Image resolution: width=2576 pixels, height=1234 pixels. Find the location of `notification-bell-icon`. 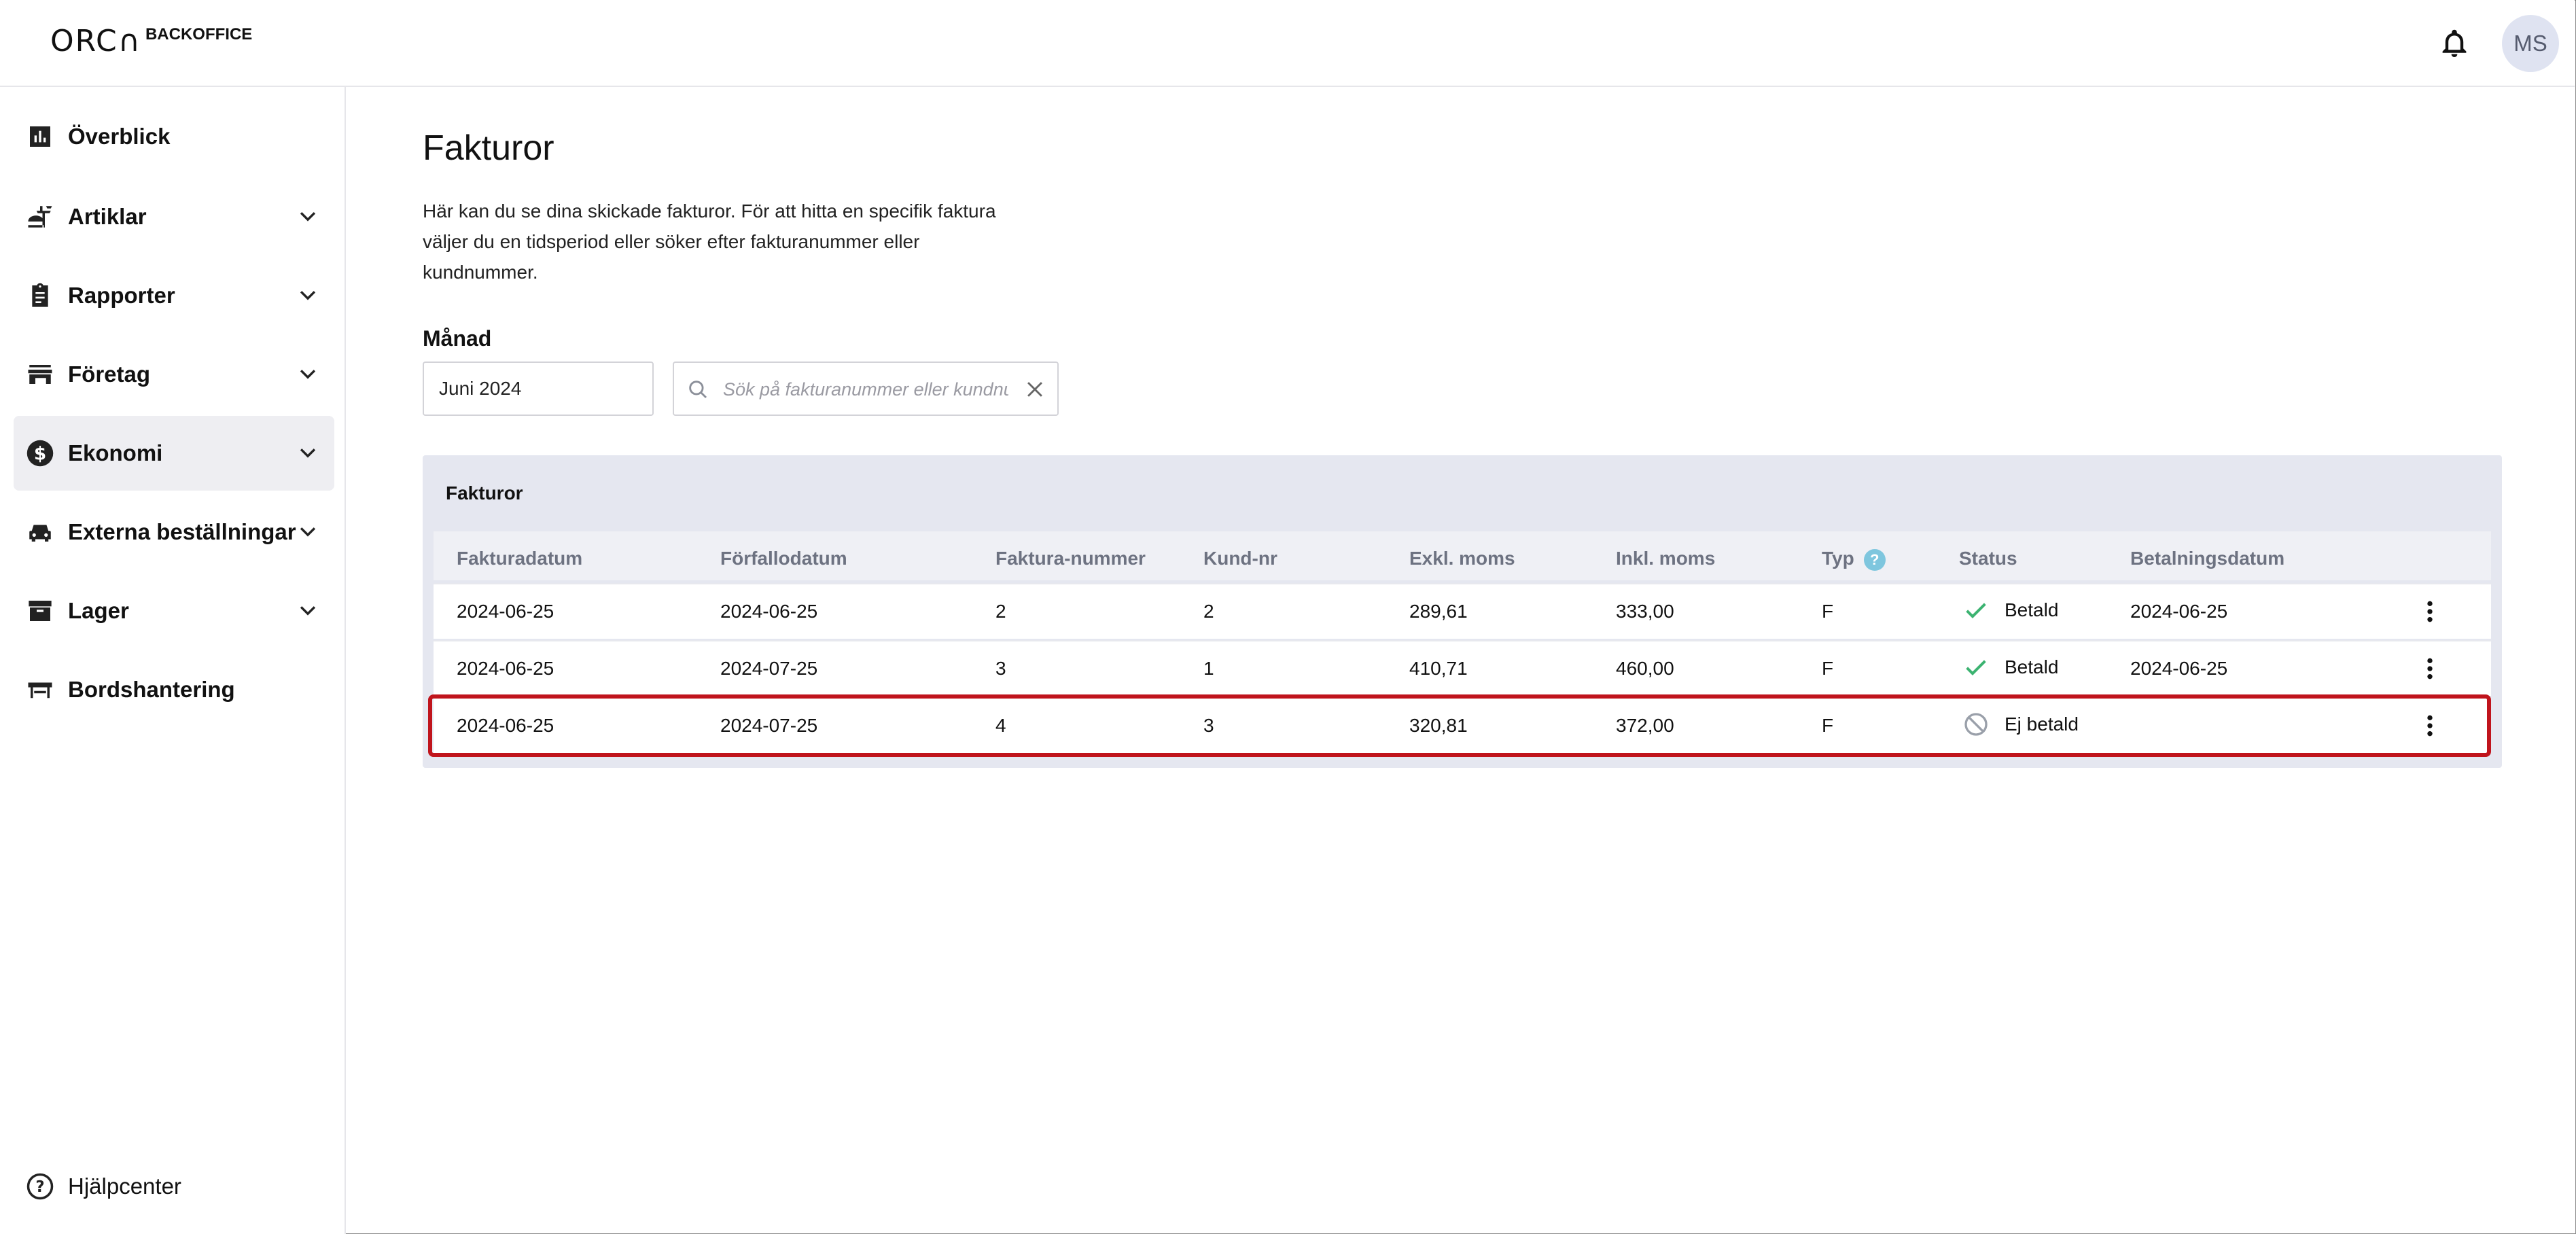

notification-bell-icon is located at coordinates (2454, 43).